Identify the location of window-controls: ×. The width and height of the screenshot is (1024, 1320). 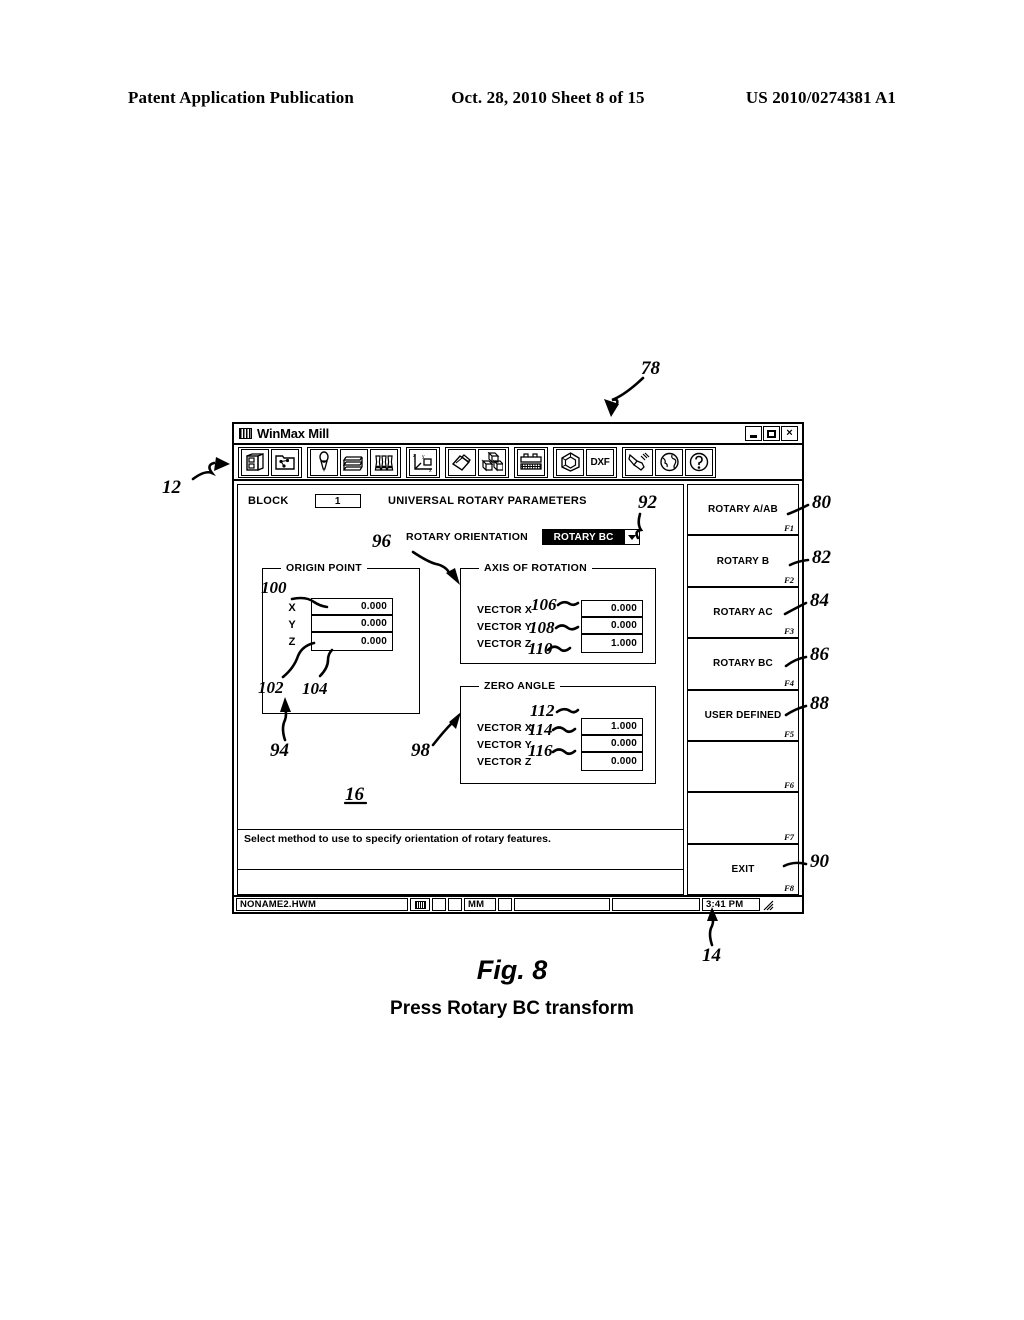
(772, 433).